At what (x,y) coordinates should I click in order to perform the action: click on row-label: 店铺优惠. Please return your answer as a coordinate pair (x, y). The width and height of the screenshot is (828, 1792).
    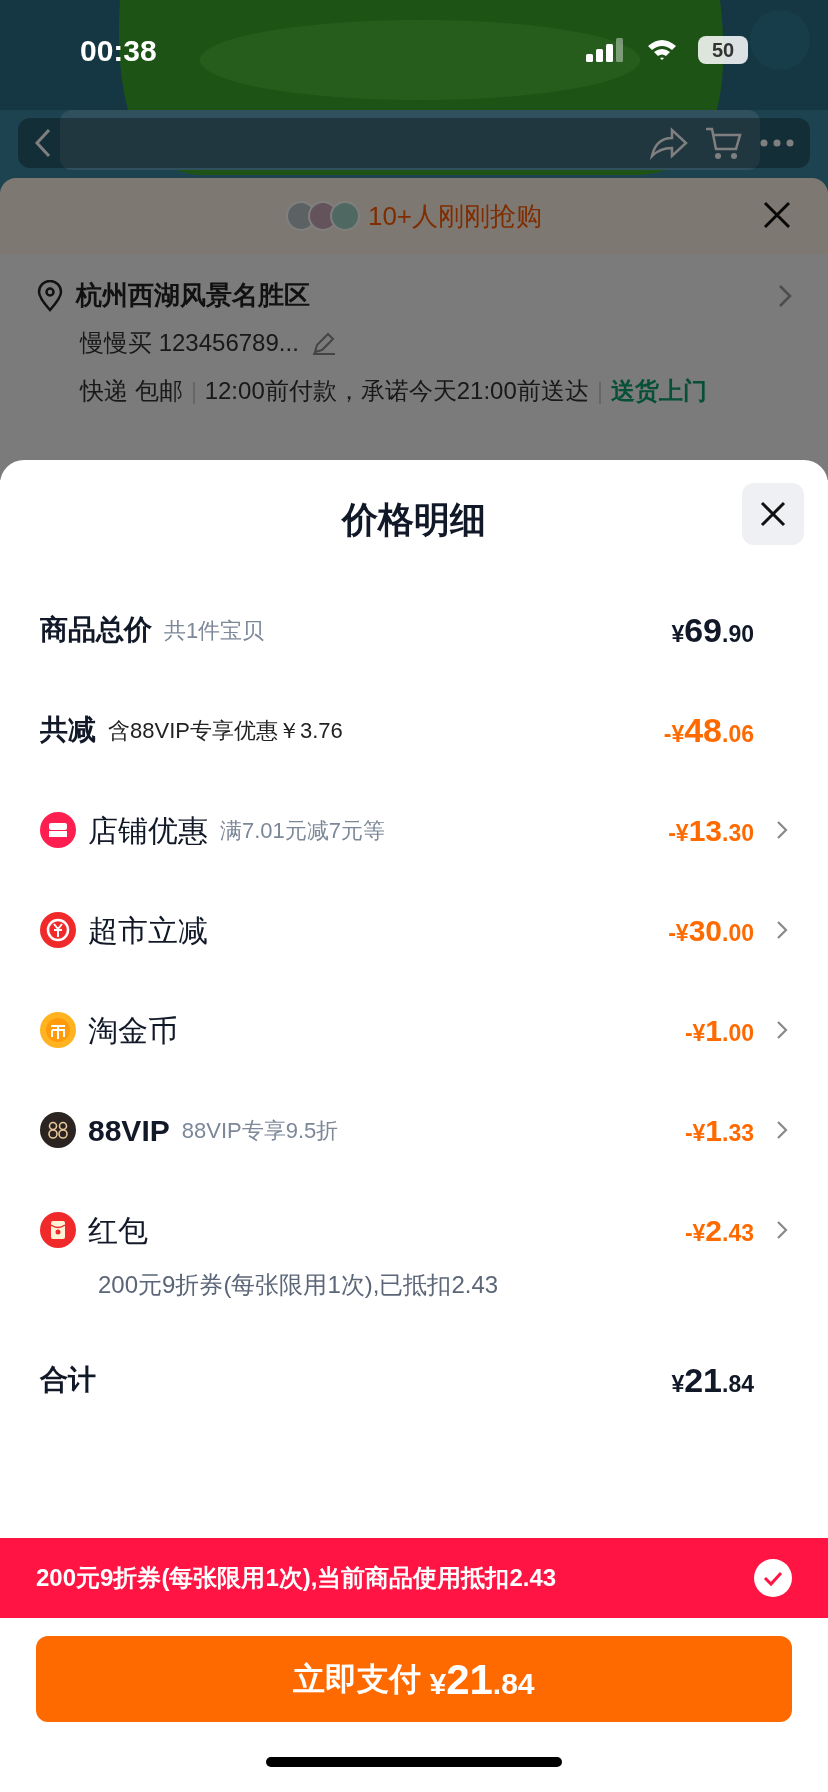
    Looking at the image, I should click on (148, 830).